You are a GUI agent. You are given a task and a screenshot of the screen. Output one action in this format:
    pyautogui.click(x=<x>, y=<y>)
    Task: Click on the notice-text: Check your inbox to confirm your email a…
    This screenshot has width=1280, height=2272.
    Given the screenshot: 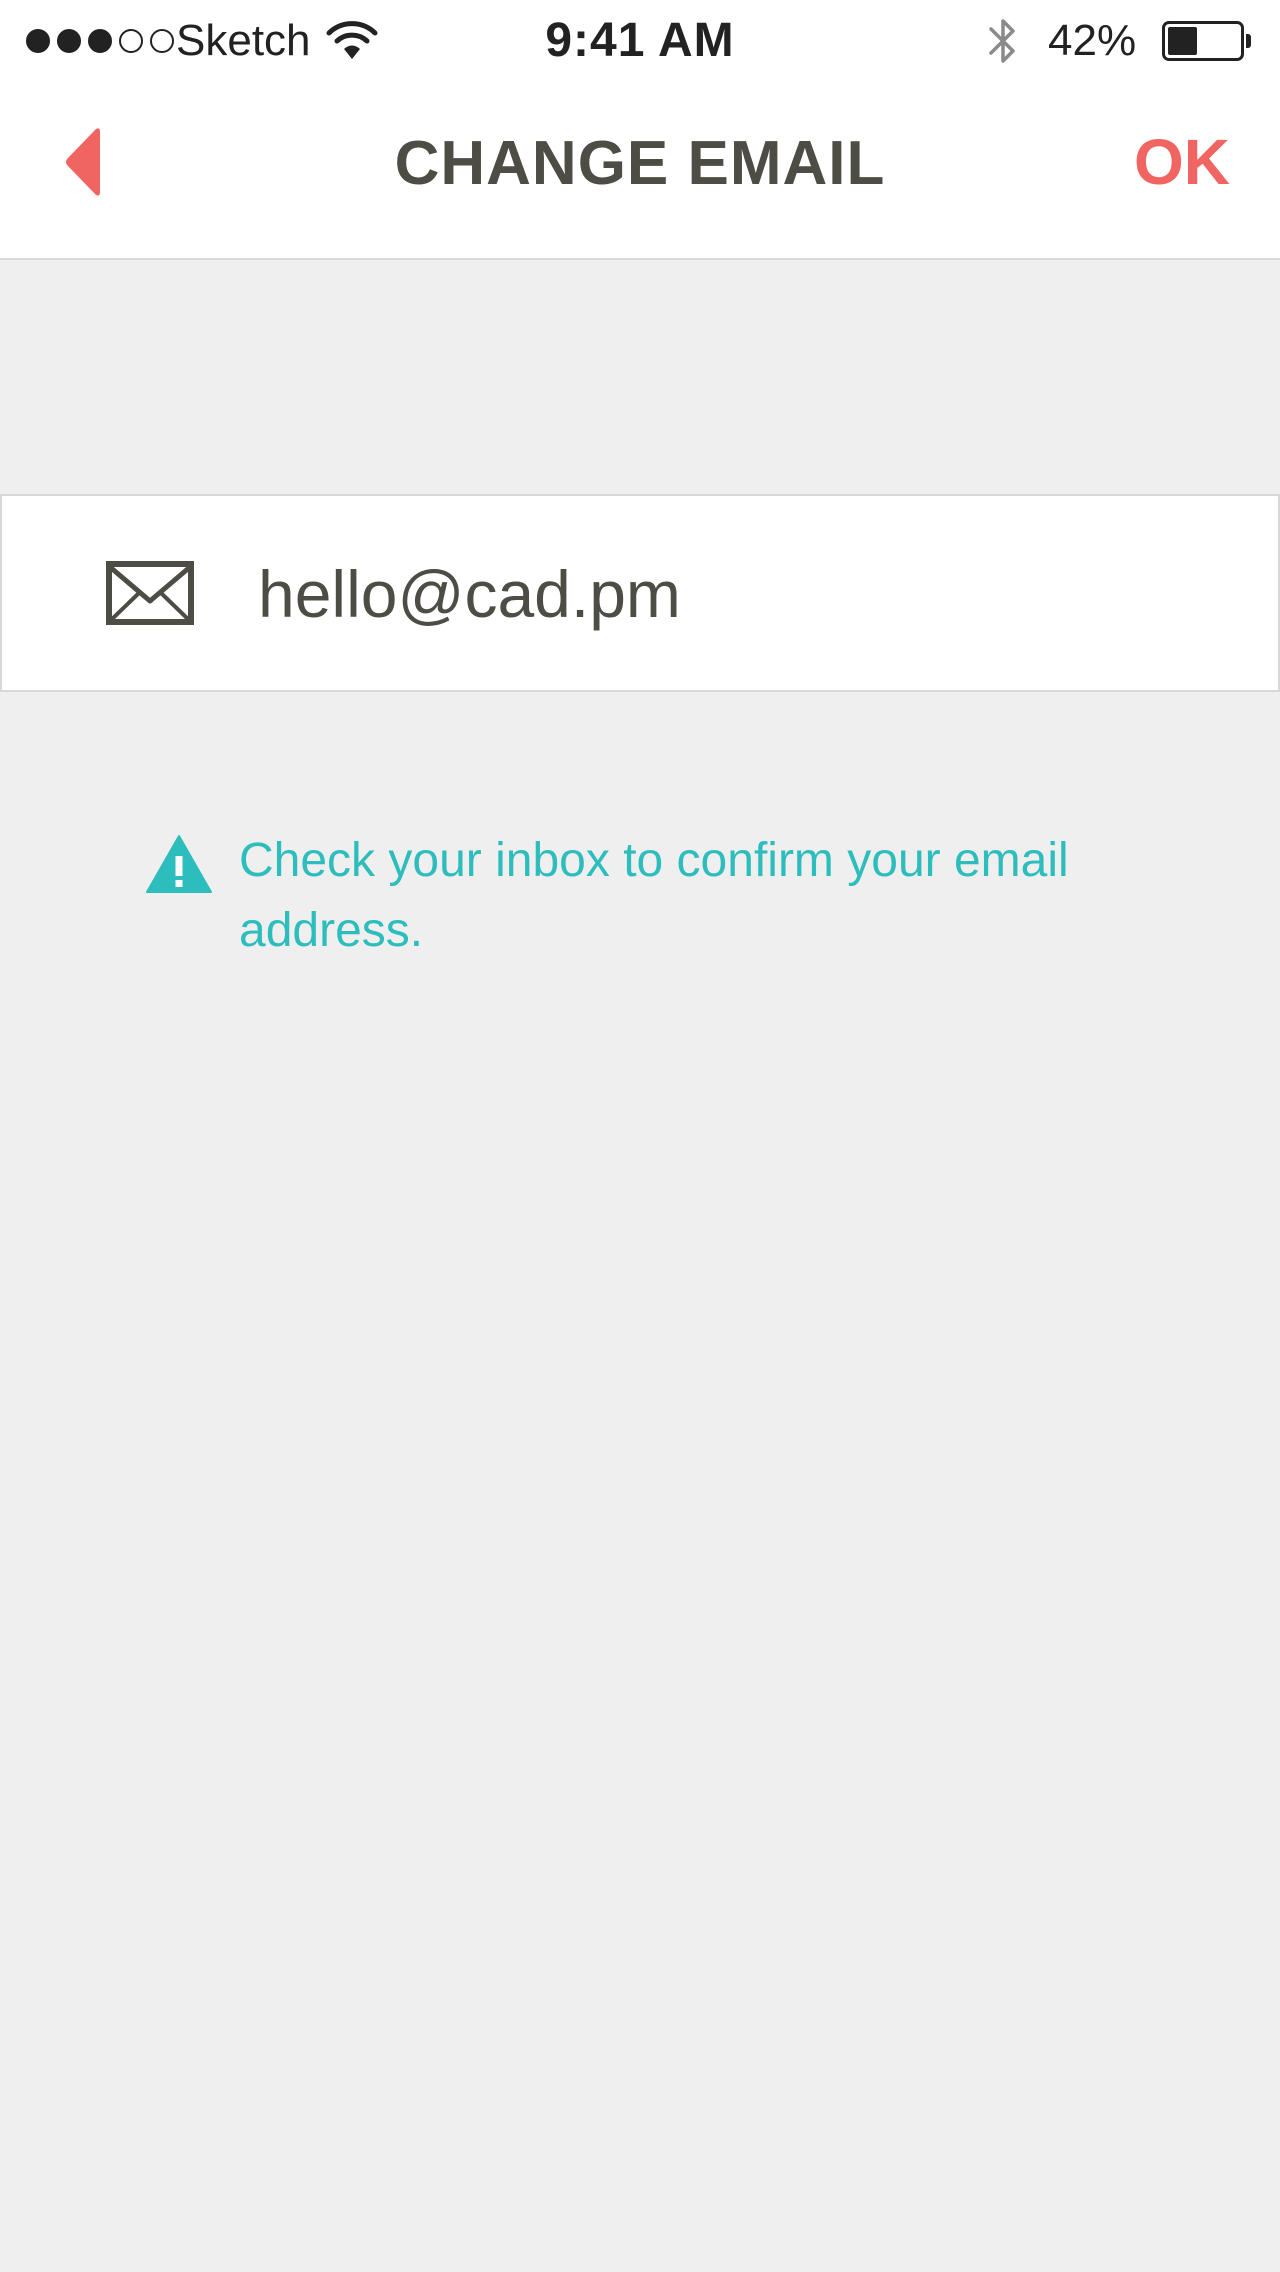 What is the action you would take?
    pyautogui.click(x=654, y=895)
    